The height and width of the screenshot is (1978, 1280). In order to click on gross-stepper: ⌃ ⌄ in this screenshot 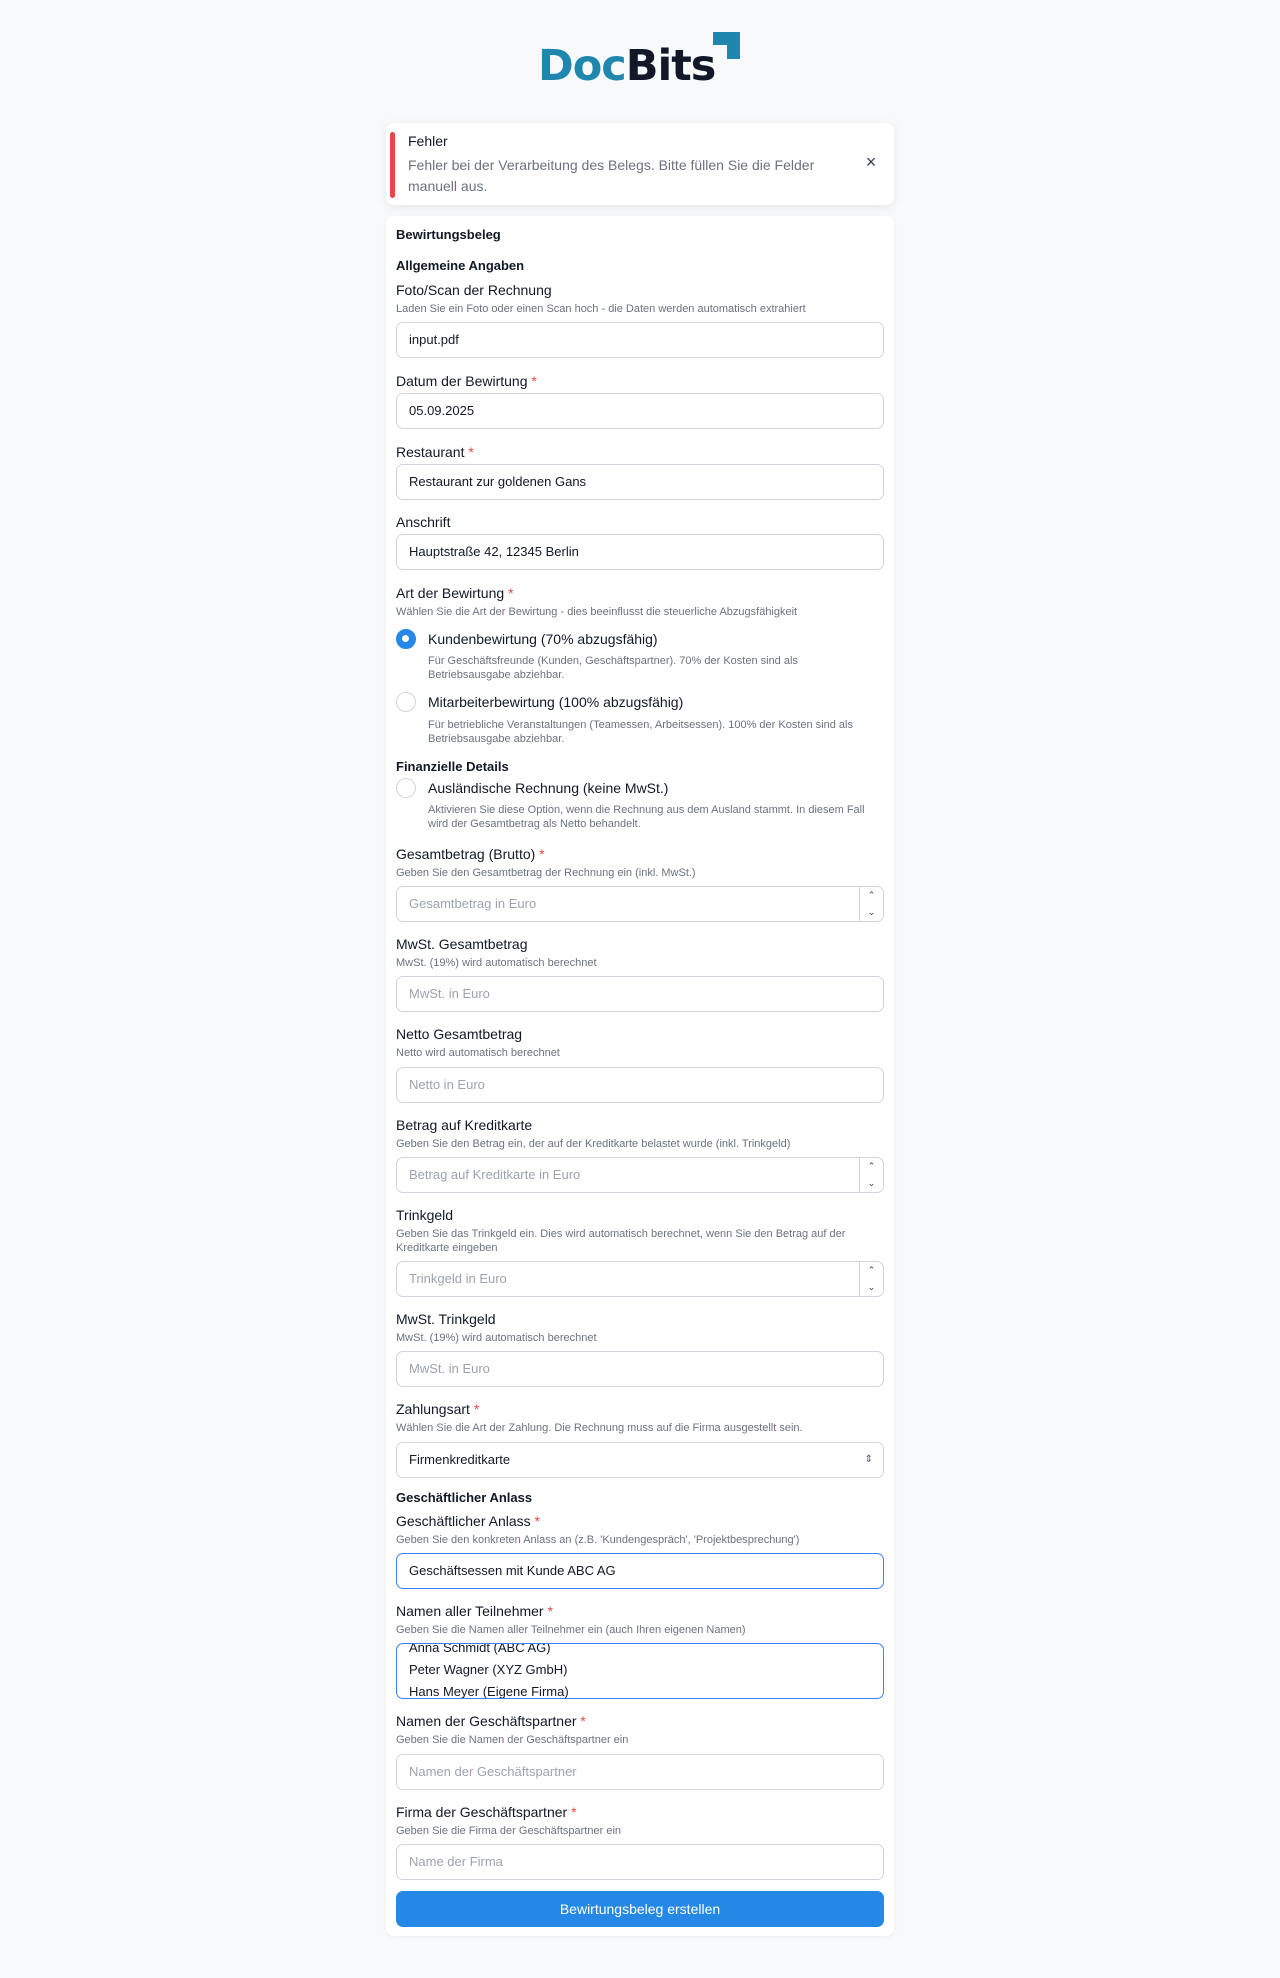, I will do `click(871, 904)`.